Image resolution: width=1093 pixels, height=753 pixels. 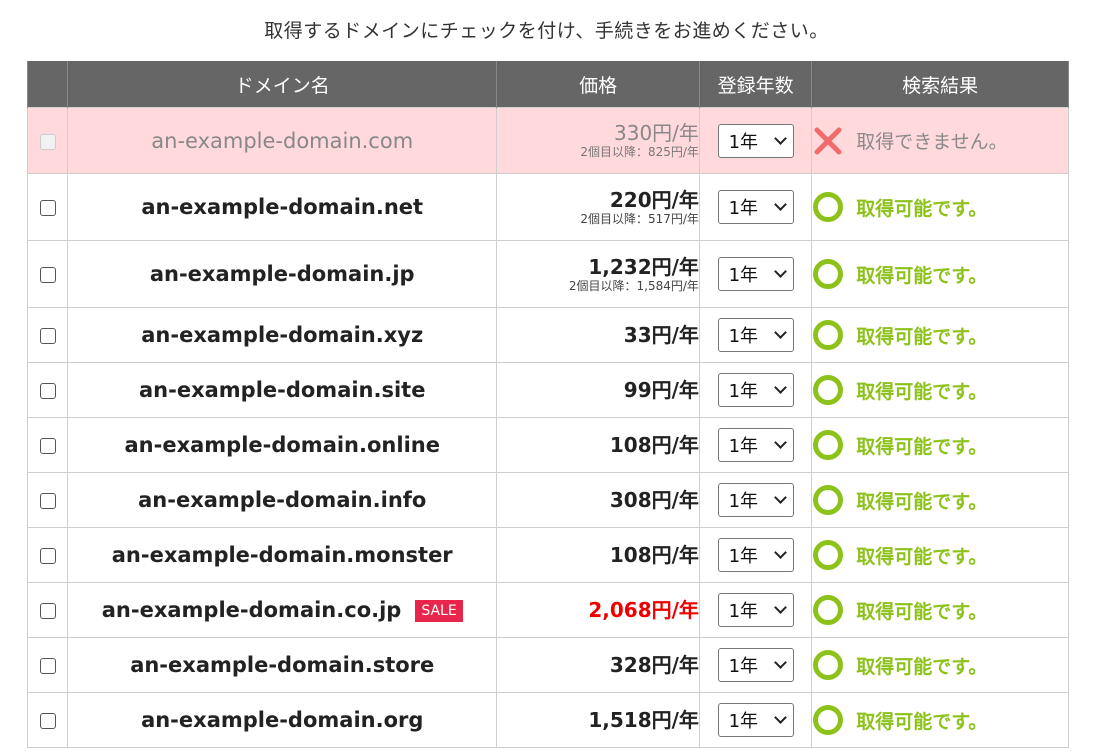 I want to click on domain-name-cell: an-example-domain.org, so click(x=282, y=720).